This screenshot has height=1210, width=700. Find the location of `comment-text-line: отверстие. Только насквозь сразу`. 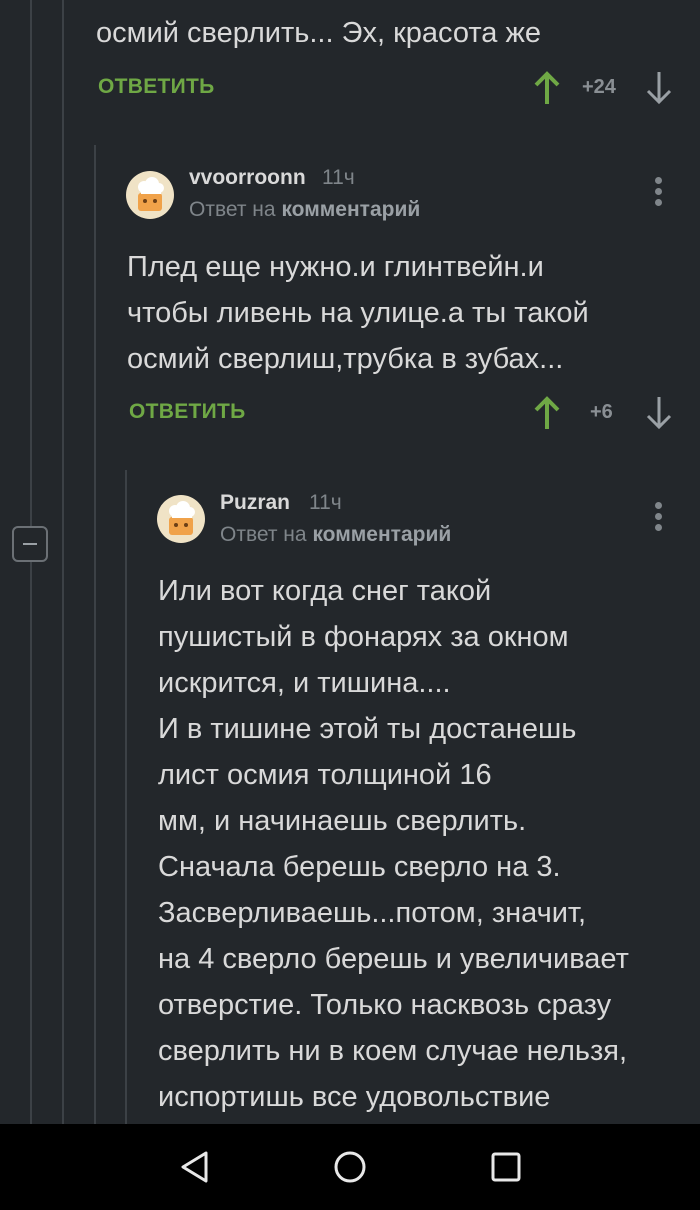

comment-text-line: отверстие. Только насквозь сразу is located at coordinates (385, 1005).